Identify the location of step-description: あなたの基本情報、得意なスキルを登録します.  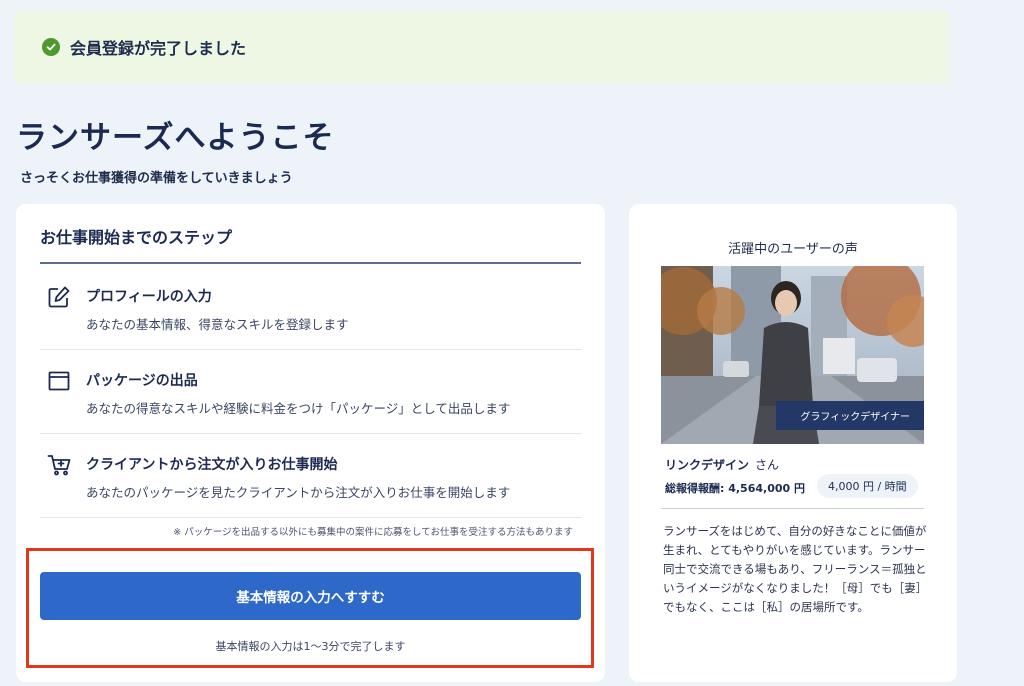
(217, 324).